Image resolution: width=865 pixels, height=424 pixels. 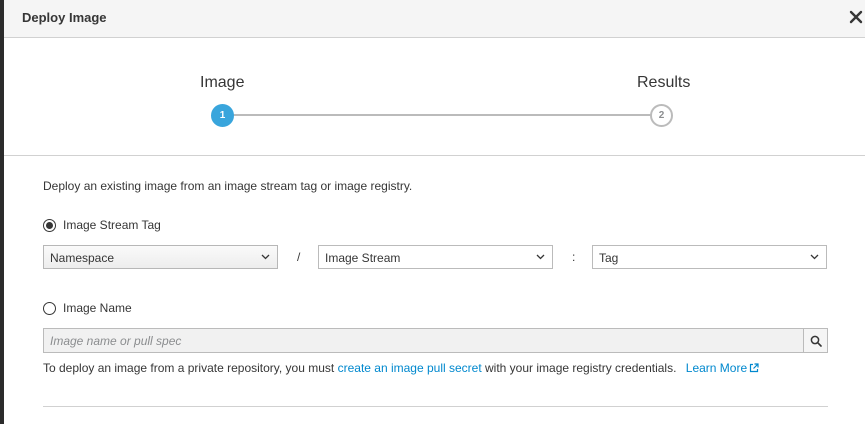 I want to click on learn-more-label: Learn More, so click(x=716, y=368).